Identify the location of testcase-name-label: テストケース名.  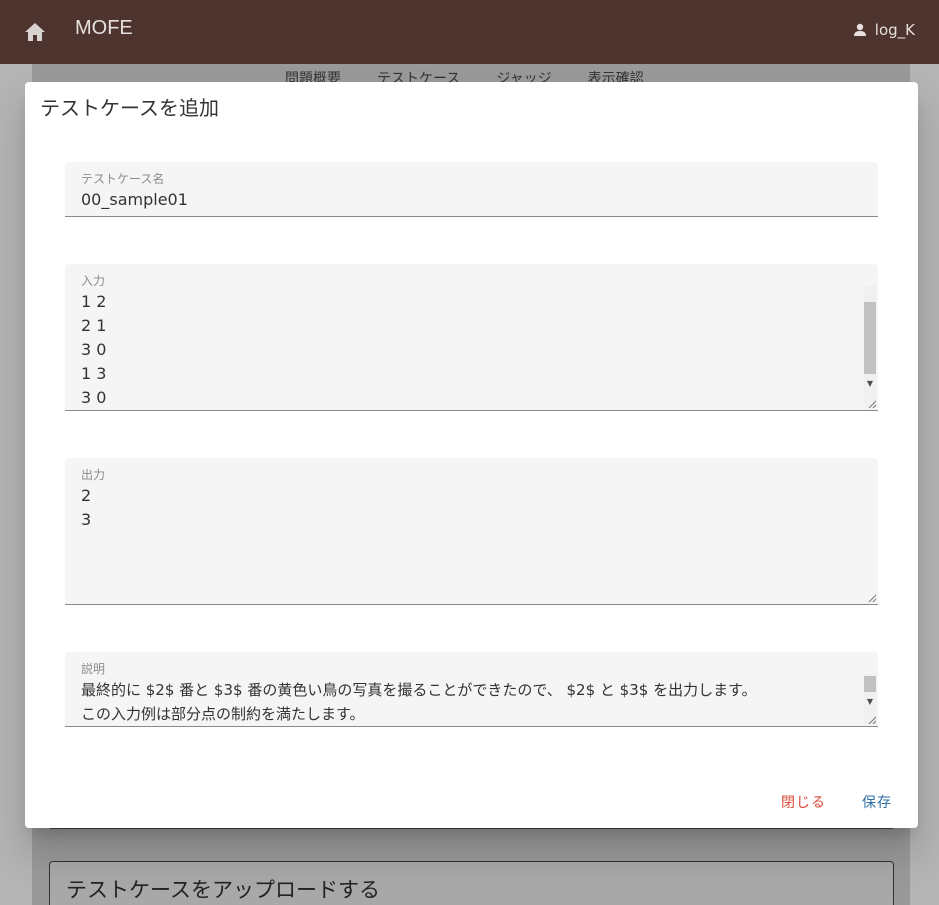
(123, 179).